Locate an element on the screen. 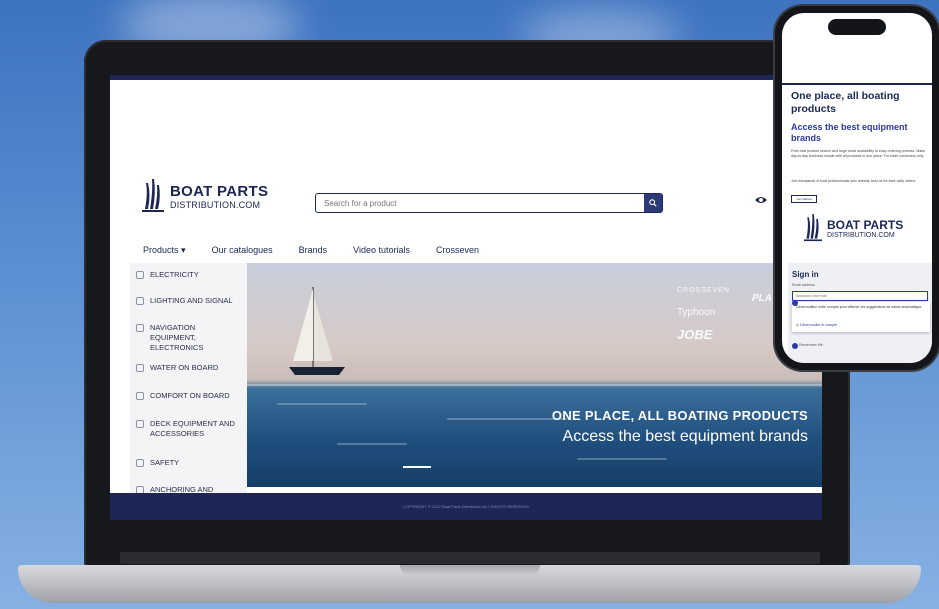 This screenshot has width=939, height=609. category-item: COMFORT ON BOARD is located at coordinates (188, 396).